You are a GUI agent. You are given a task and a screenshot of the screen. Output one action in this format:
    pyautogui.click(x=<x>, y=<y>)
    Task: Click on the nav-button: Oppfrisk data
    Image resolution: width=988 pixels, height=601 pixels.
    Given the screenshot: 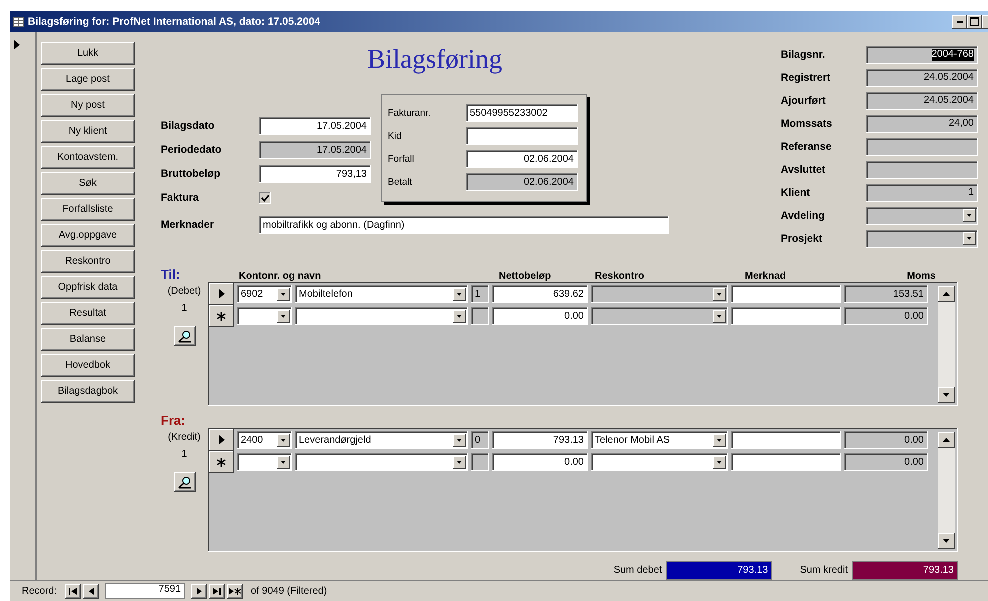 What is the action you would take?
    pyautogui.click(x=88, y=287)
    